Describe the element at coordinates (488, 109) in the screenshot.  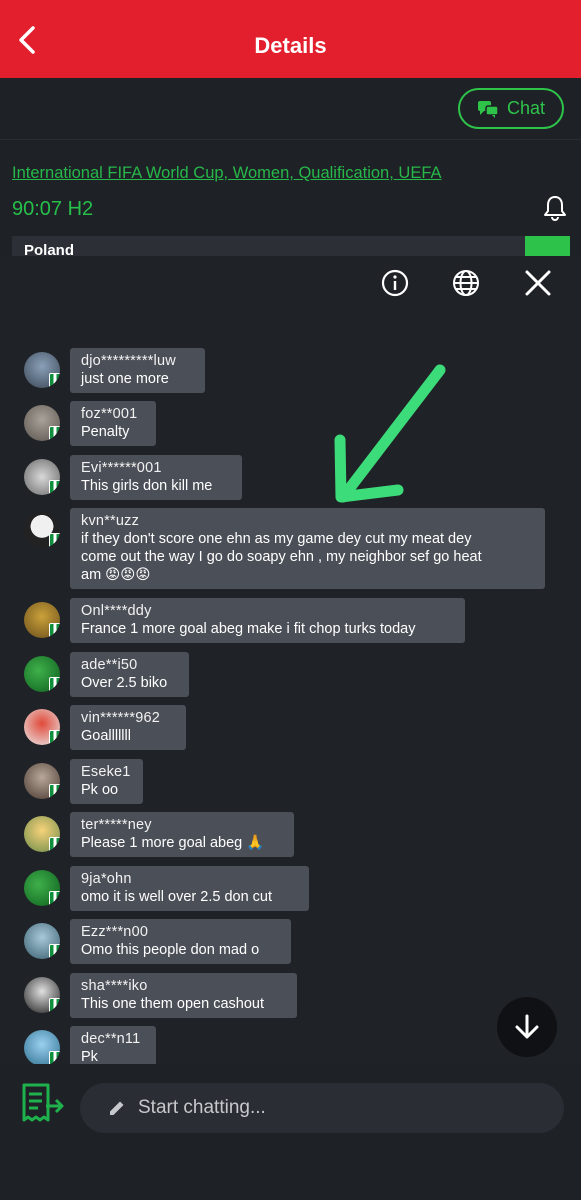
I see `chat-icon` at that location.